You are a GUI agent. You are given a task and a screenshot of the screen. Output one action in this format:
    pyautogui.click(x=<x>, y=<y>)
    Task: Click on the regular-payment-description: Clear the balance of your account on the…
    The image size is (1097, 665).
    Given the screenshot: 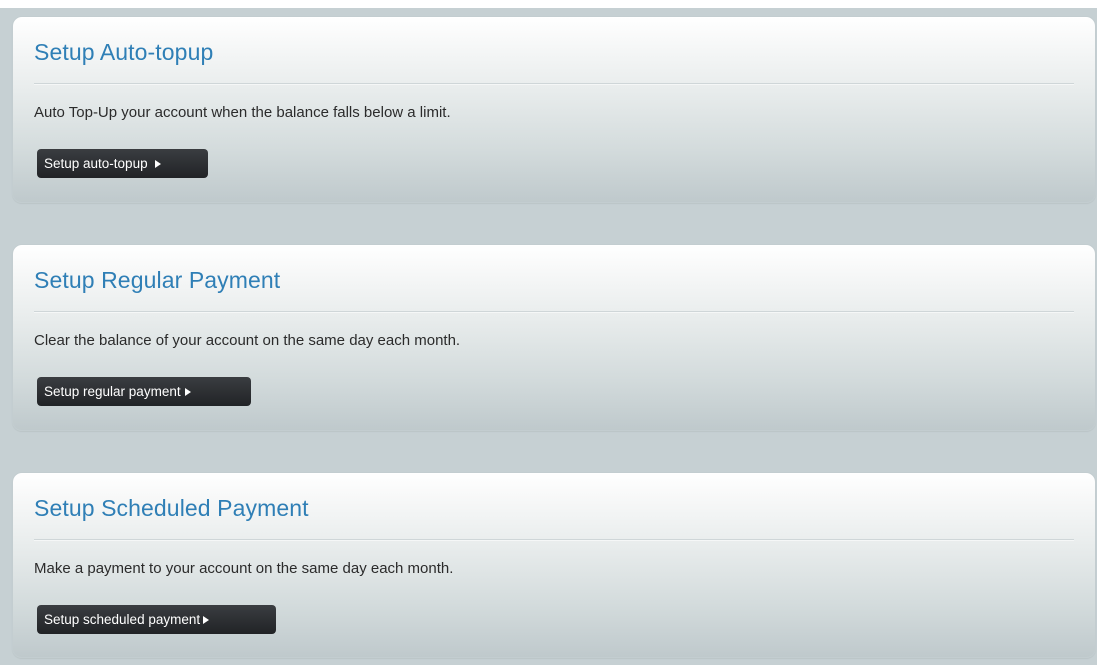 What is the action you would take?
    pyautogui.click(x=247, y=340)
    